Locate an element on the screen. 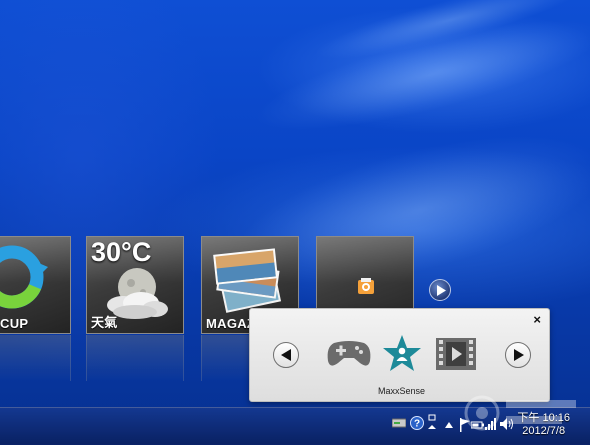  panel-title: MaxxSense is located at coordinates (402, 391).